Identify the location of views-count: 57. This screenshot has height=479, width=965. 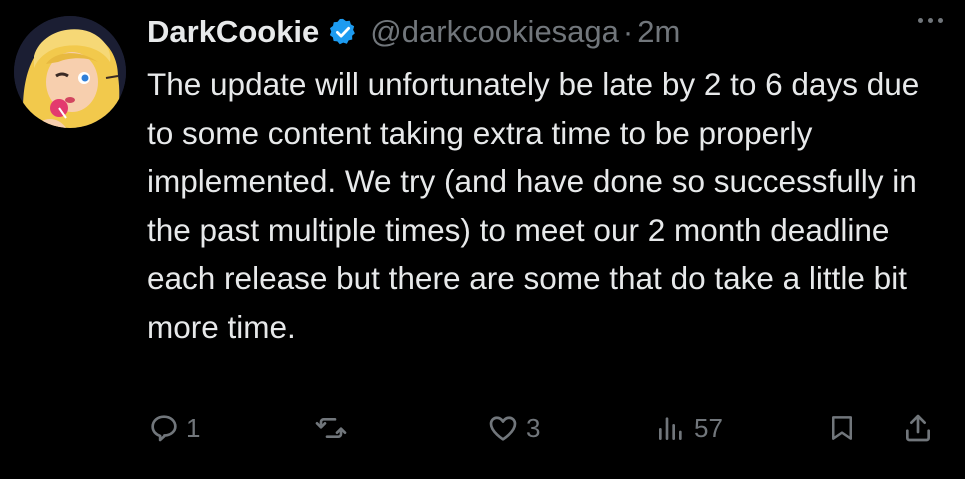
(708, 427).